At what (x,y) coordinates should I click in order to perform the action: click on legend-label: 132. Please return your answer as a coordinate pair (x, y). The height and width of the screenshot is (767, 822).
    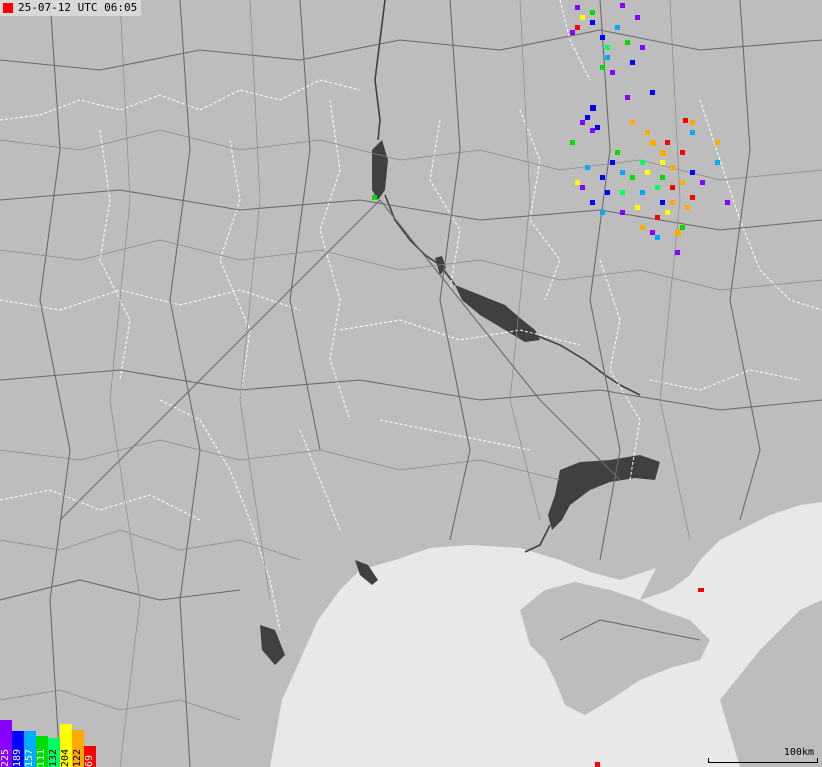
    Looking at the image, I should click on (53, 757).